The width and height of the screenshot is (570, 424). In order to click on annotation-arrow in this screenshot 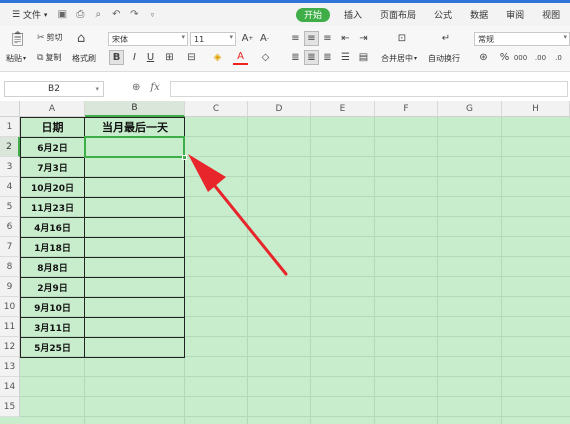, I will do `click(238, 215)`.